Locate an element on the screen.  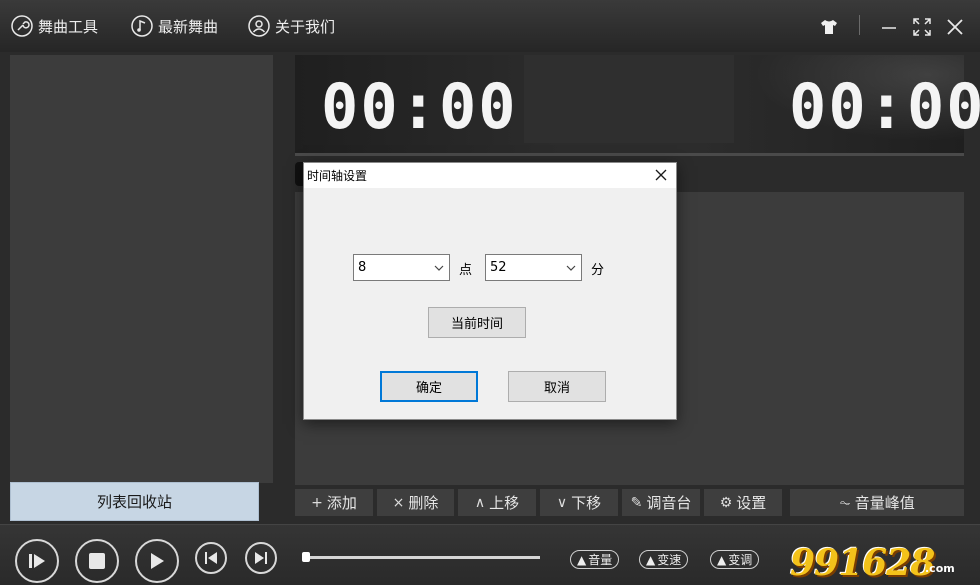
settings-button-label: 设置 is located at coordinates (751, 503).